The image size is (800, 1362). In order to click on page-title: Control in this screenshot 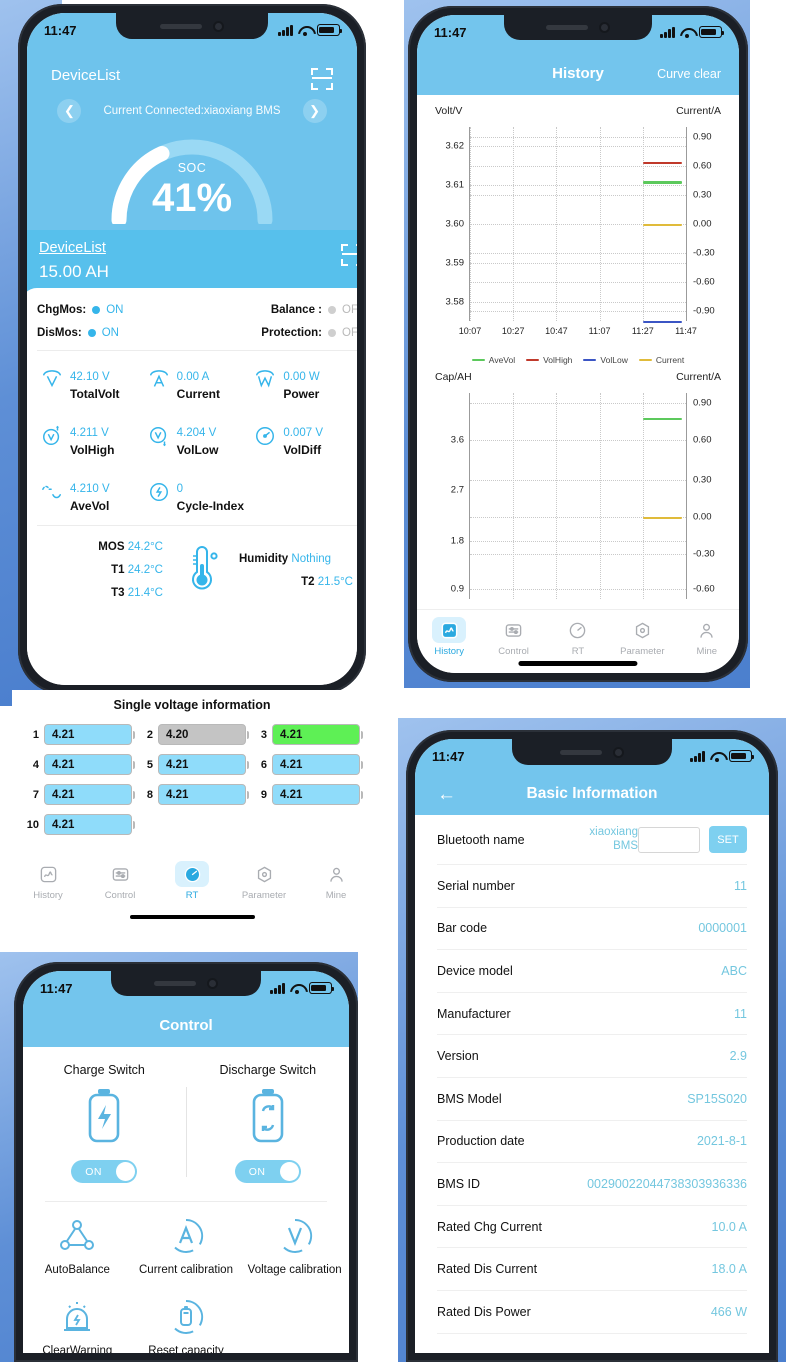, I will do `click(186, 1025)`.